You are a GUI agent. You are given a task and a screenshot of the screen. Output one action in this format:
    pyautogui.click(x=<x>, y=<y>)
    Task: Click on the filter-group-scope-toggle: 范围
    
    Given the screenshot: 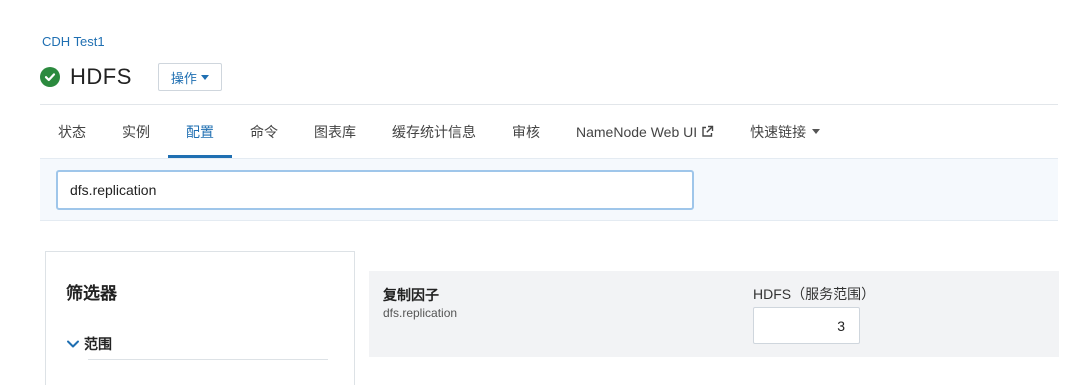 What is the action you would take?
    pyautogui.click(x=89, y=344)
    